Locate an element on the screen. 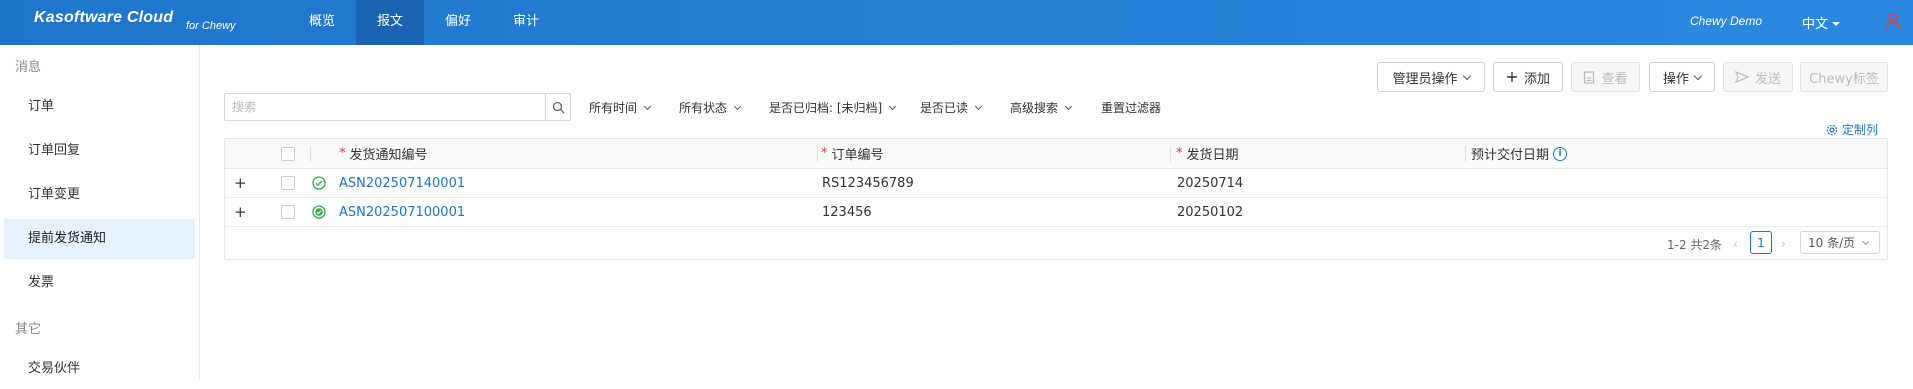  column-header-order: * 订单编号 is located at coordinates (852, 153).